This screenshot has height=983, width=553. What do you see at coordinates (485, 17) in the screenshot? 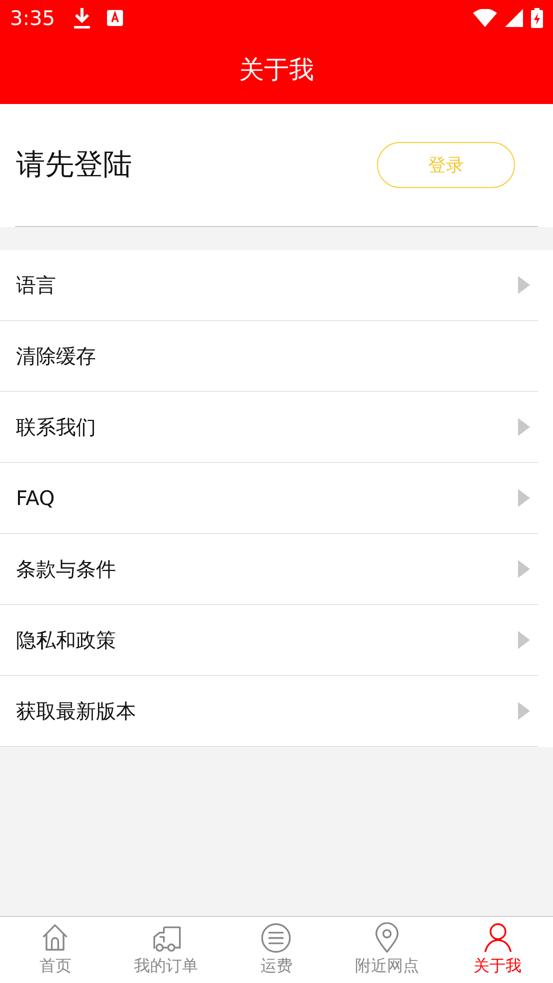
I see `wifi-icon` at bounding box center [485, 17].